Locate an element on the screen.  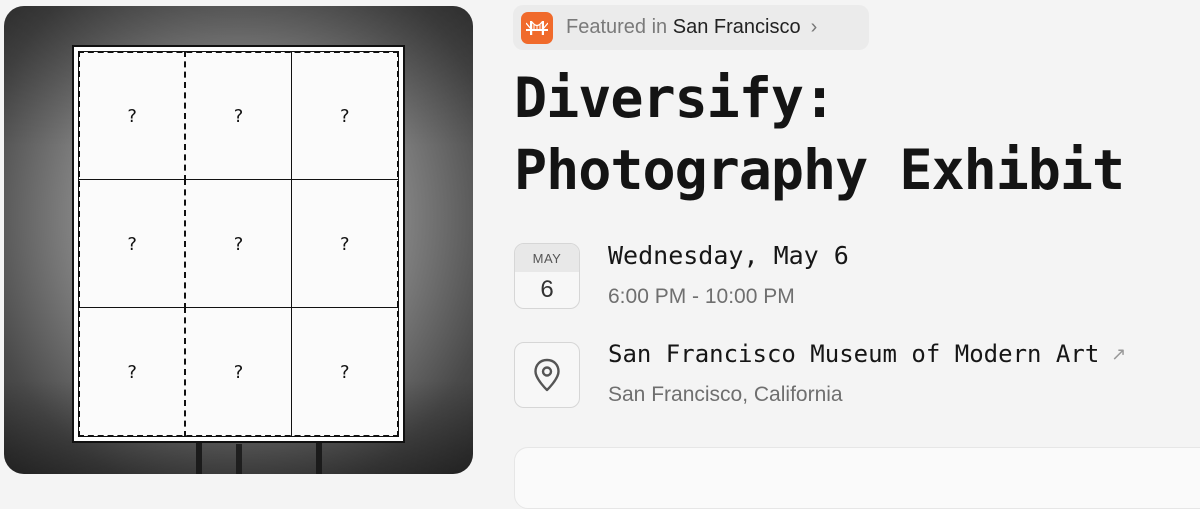
featured-city-link: Featured in San Francisco › is located at coordinates (691, 27).